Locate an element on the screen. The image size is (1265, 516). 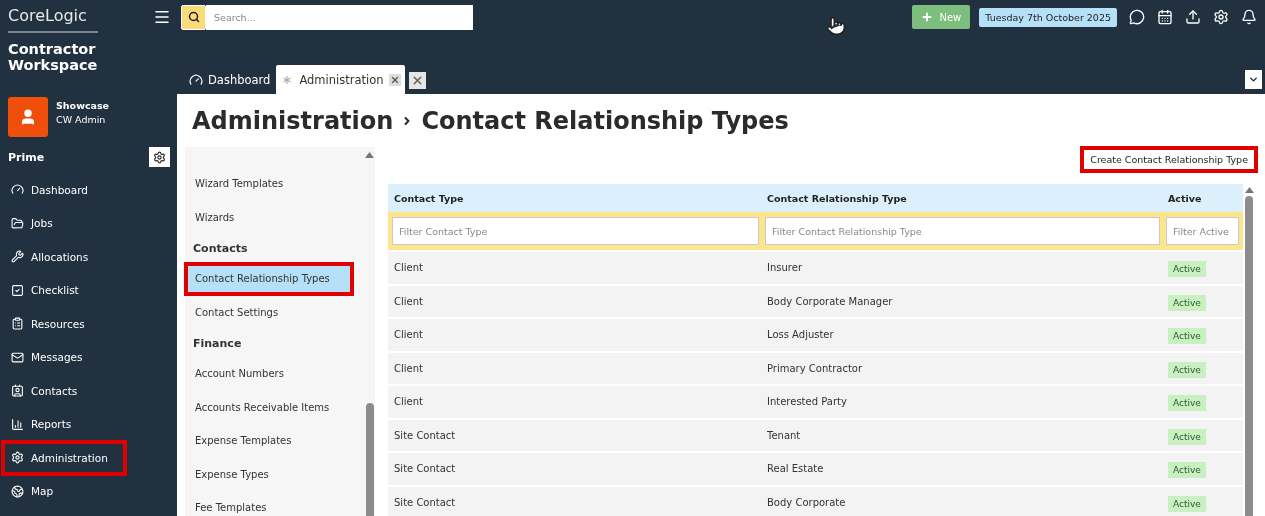
caret-icon is located at coordinates (1253, 79).